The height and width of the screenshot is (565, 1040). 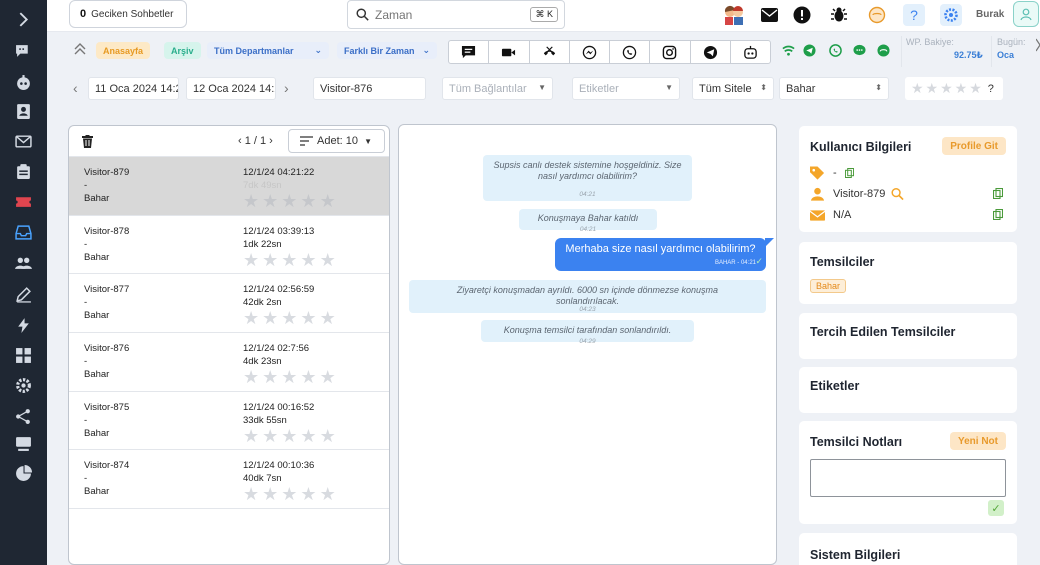 I want to click on preferred-agents-title: Tercih Edilen Temsilciler, so click(x=882, y=332).